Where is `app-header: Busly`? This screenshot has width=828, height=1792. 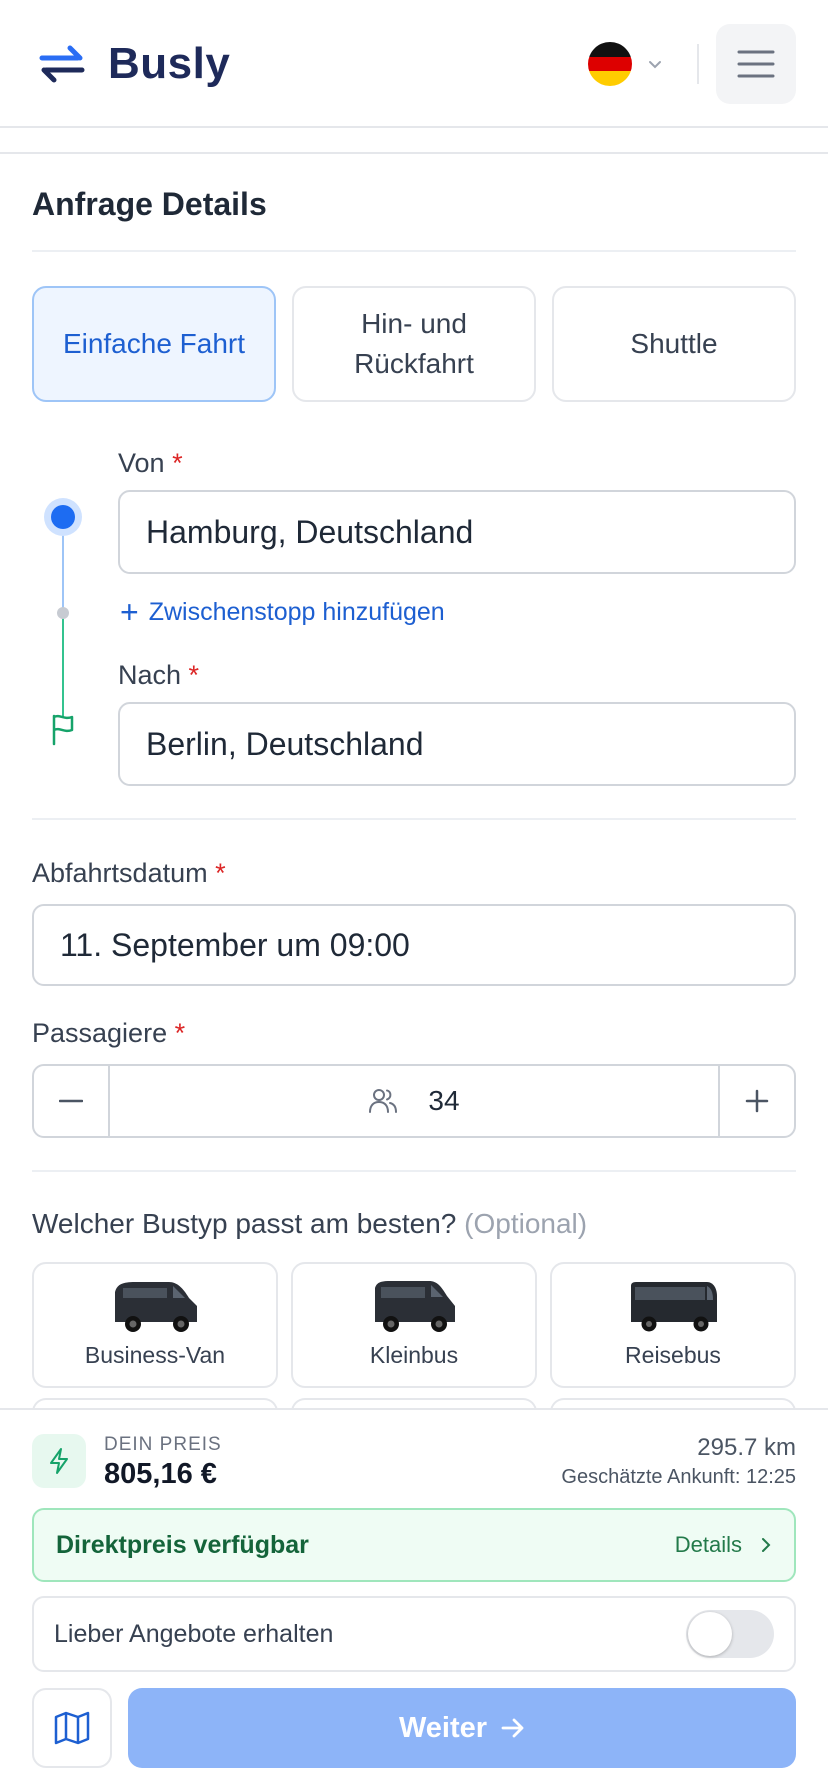
app-header: Busly is located at coordinates (414, 64).